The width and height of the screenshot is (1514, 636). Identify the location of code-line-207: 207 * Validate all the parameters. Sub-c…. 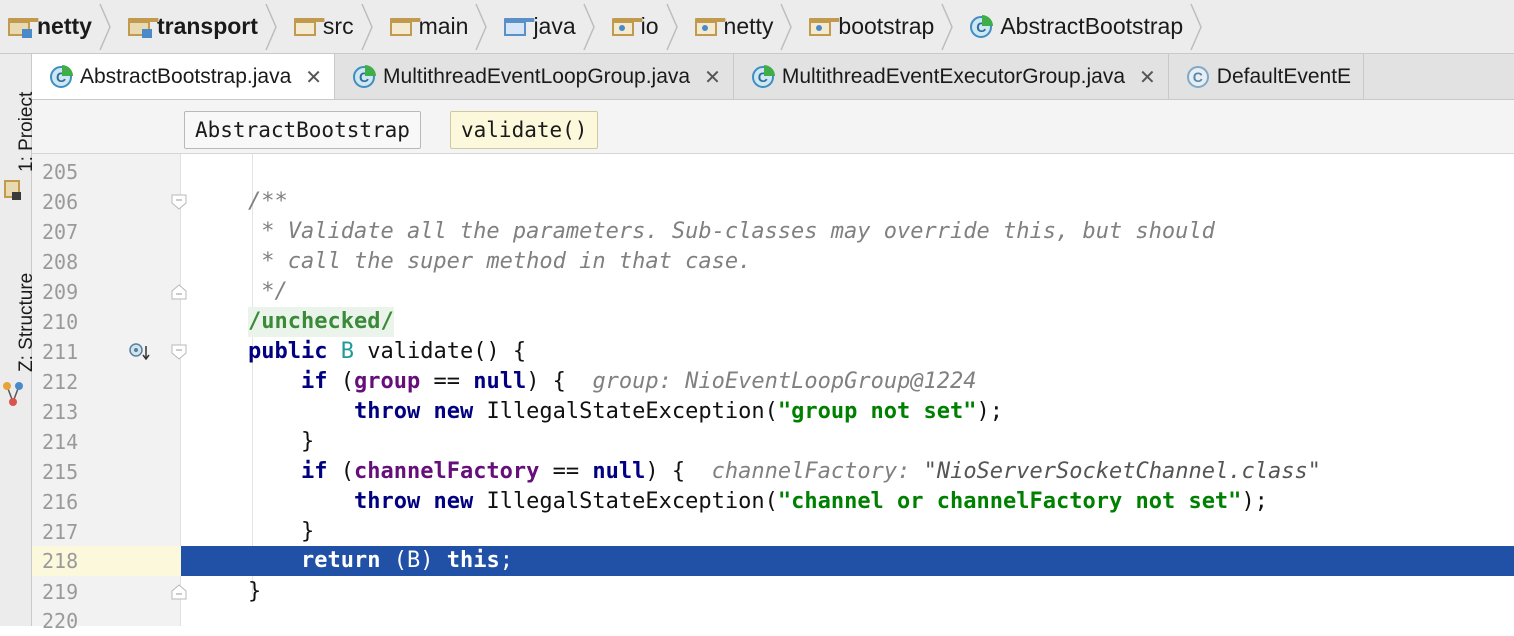
(757, 232).